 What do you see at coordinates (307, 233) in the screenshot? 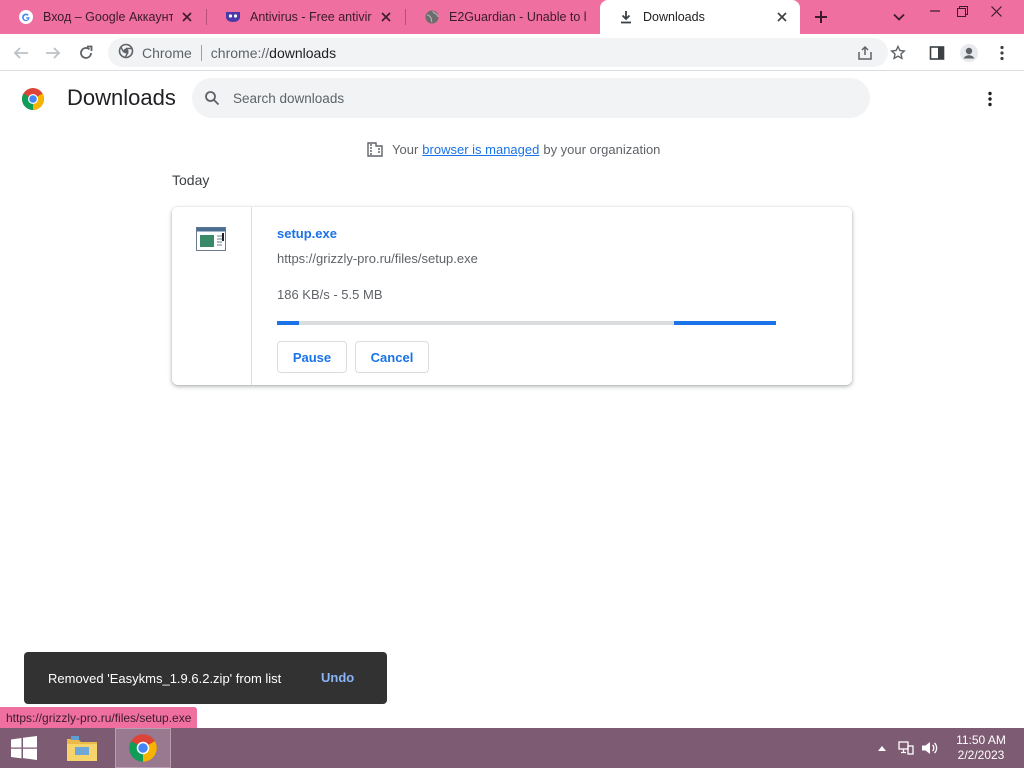
I see `download-file-name: setup.exe` at bounding box center [307, 233].